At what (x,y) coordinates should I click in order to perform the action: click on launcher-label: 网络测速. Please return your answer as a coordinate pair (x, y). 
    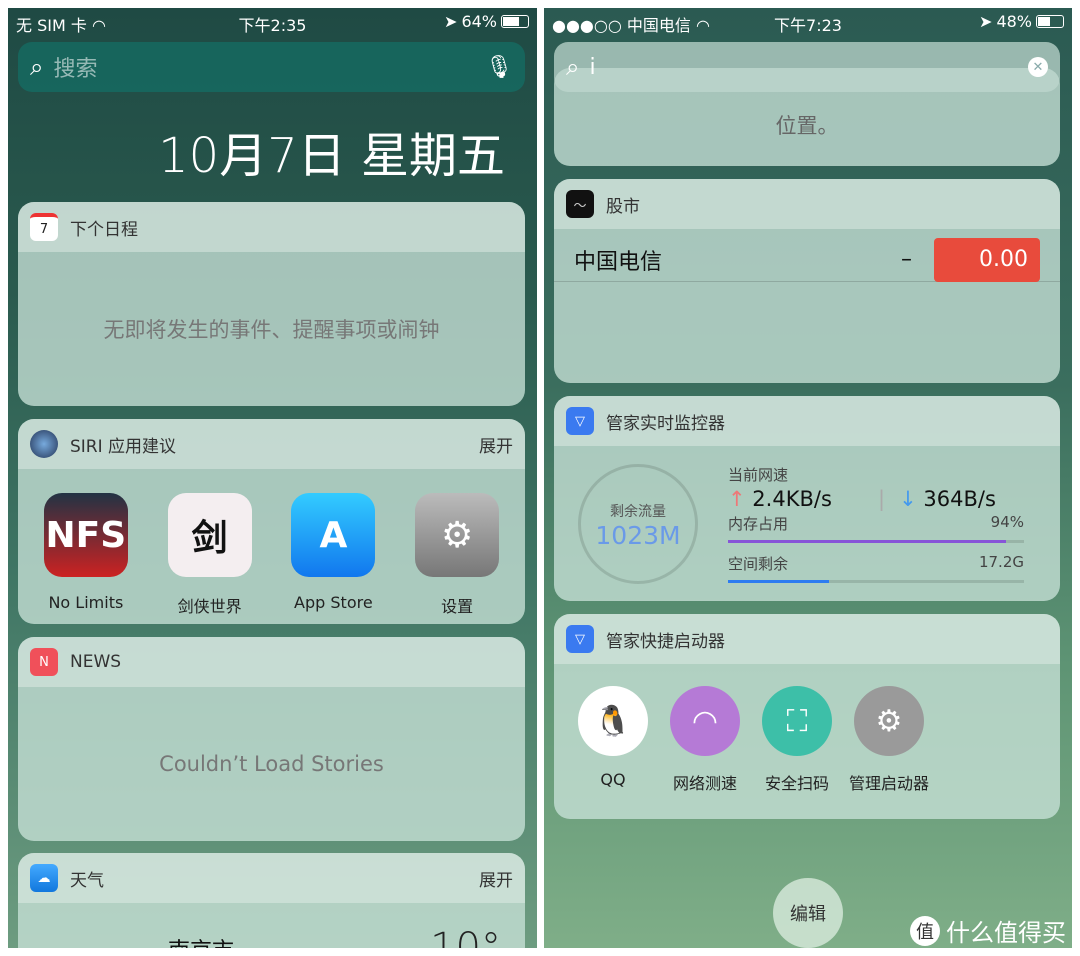
    Looking at the image, I should click on (704, 783).